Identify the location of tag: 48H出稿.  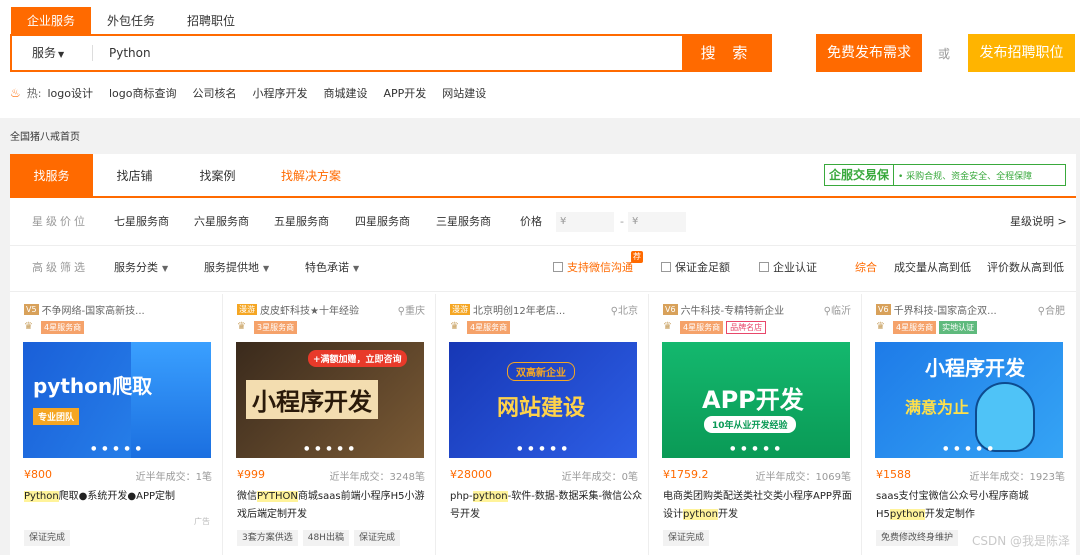
(325, 538).